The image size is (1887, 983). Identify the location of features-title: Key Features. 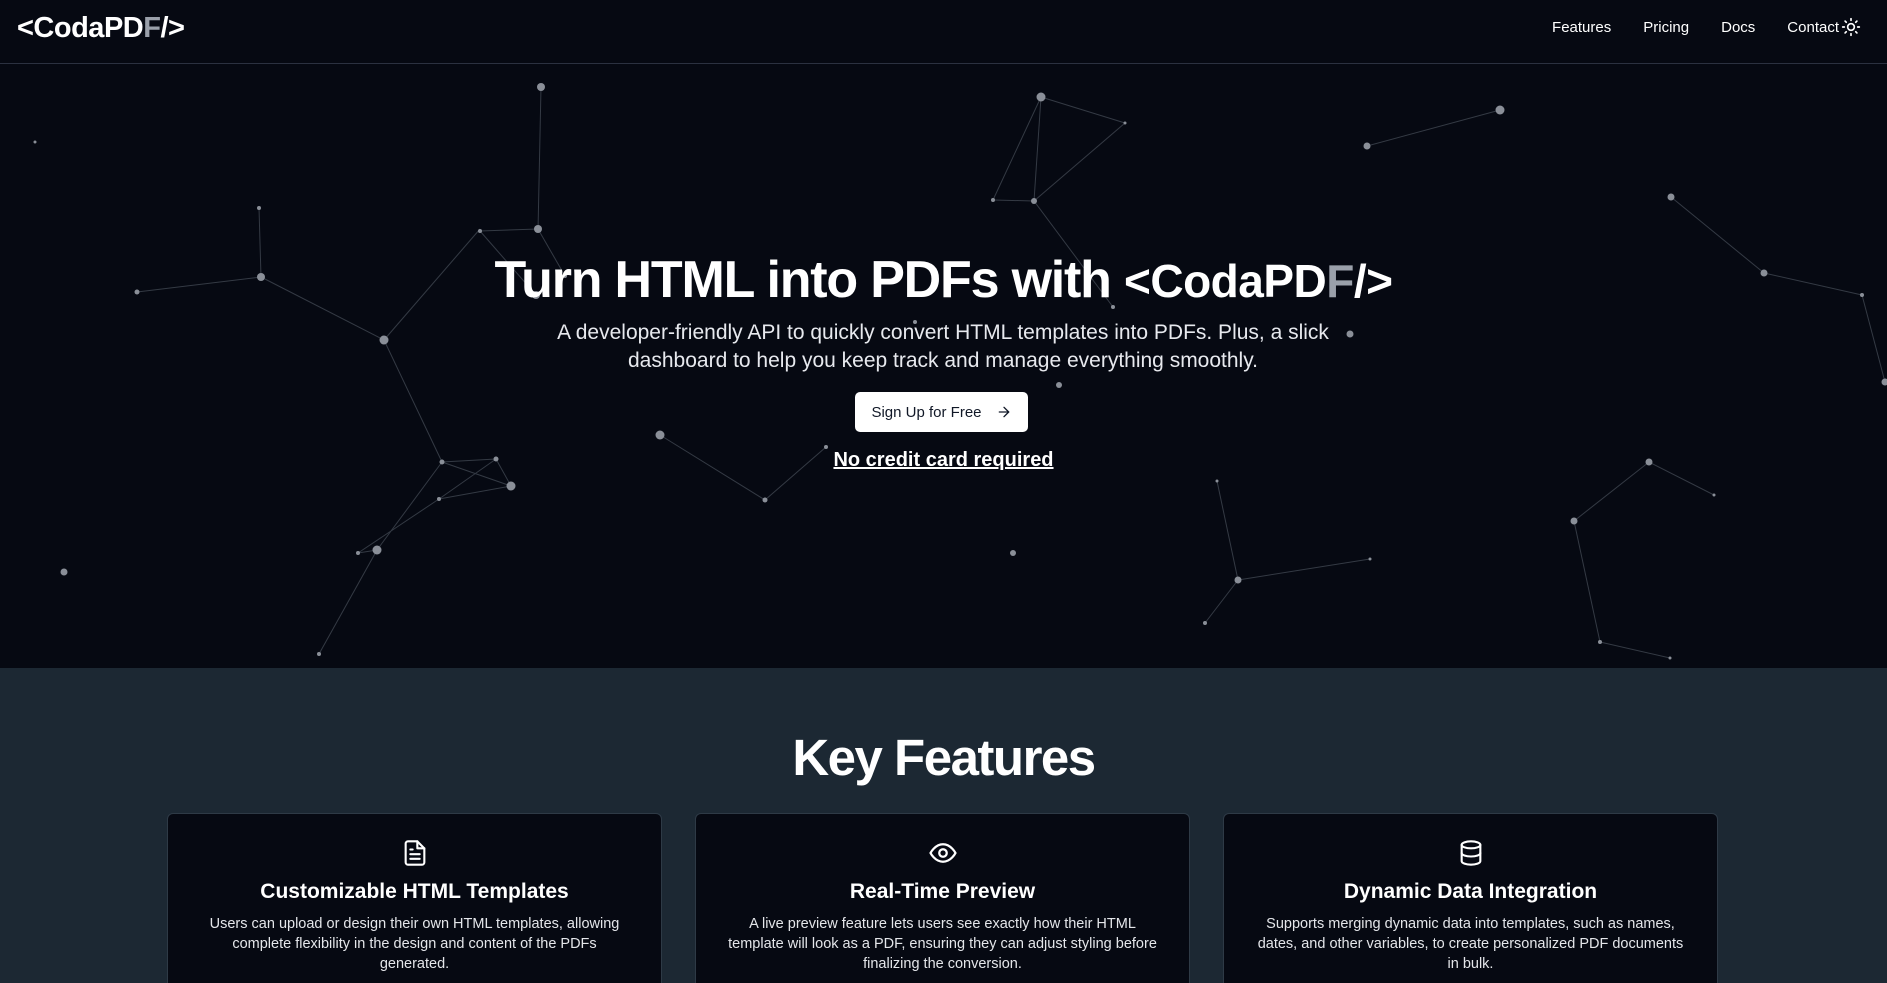
(944, 757).